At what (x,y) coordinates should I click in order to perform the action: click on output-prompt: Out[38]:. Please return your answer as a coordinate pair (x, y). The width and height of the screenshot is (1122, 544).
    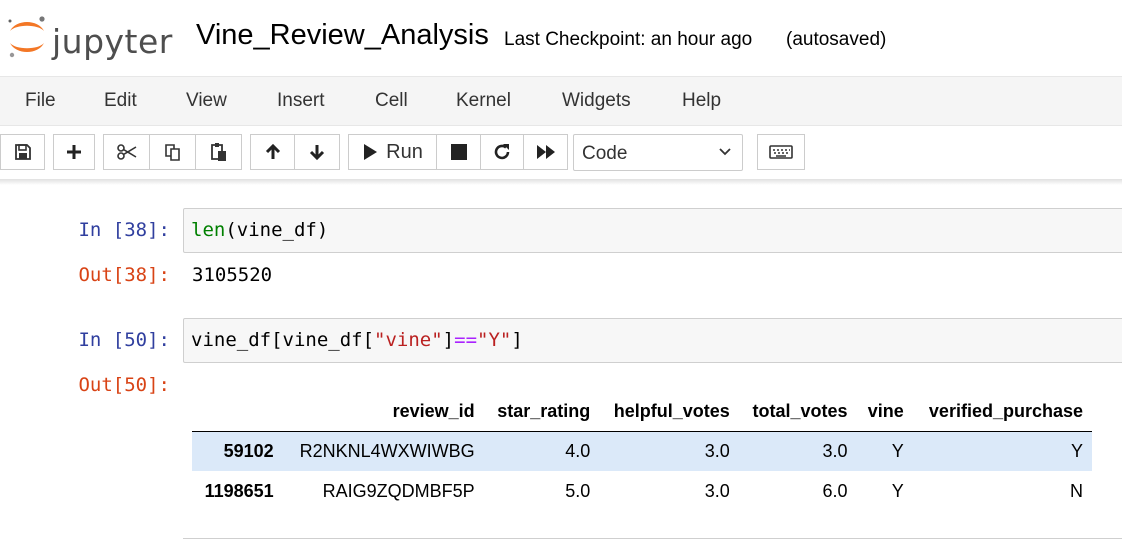
    Looking at the image, I should click on (124, 275).